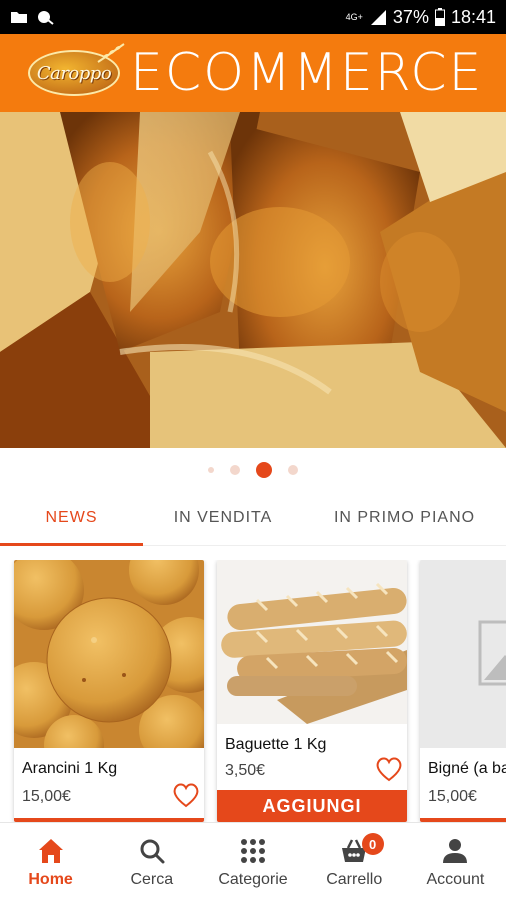  What do you see at coordinates (71, 544) in the screenshot?
I see `tab-active-indicator` at bounding box center [71, 544].